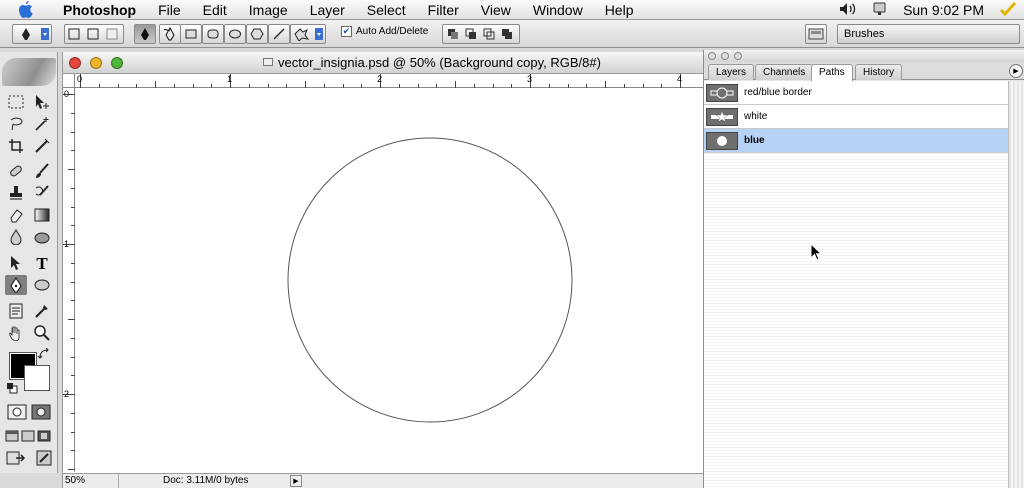 The height and width of the screenshot is (488, 1024). Describe the element at coordinates (832, 72) in the screenshot. I see `tab-paths: Paths` at that location.